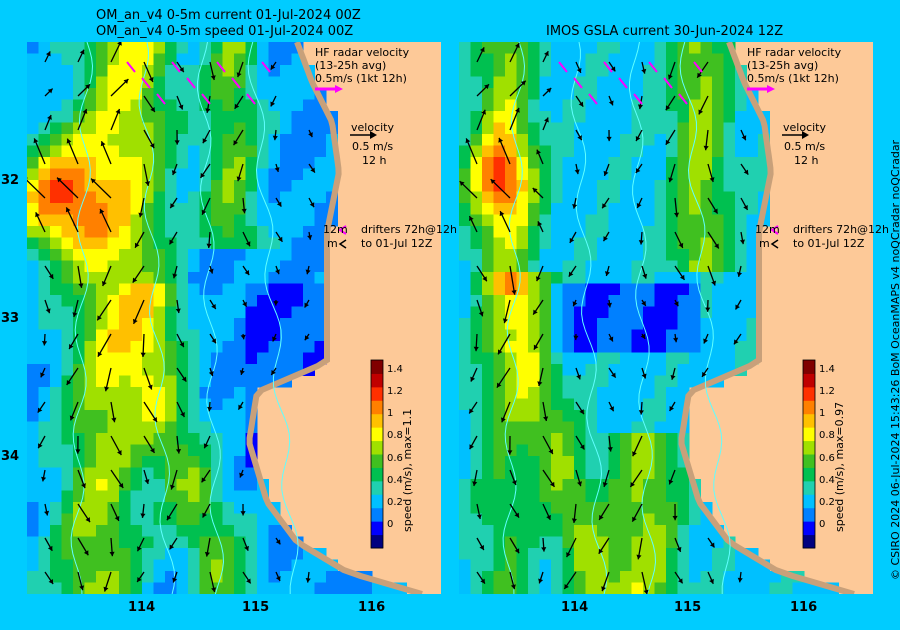 Image resolution: width=900 pixels, height=630 pixels. What do you see at coordinates (794, 52) in the screenshot?
I see `hf-radar-title-right: HF radar velocity` at bounding box center [794, 52].